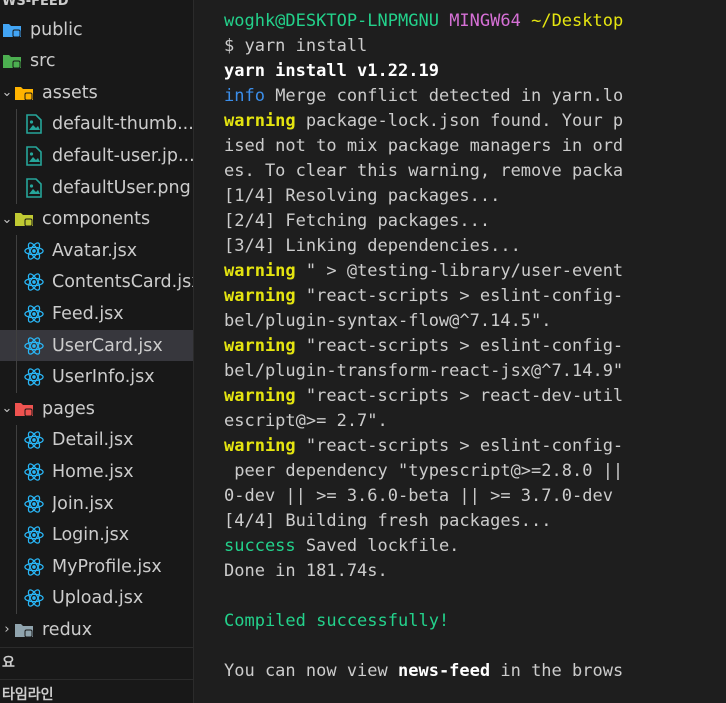 This screenshot has width=726, height=703. I want to click on folder-public-icon, so click(12, 30).